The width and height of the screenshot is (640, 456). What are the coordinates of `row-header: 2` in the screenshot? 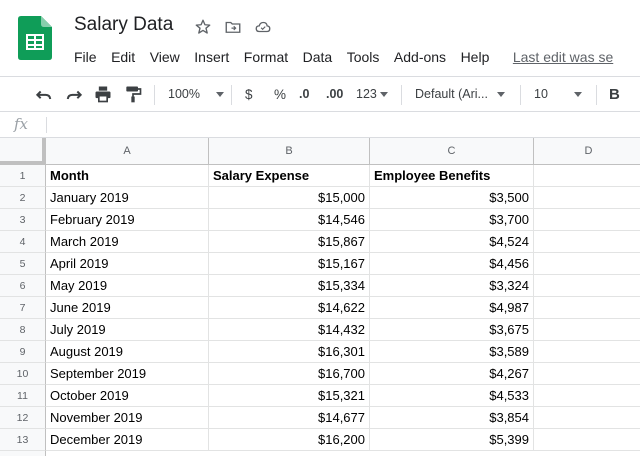 It's located at (23, 198).